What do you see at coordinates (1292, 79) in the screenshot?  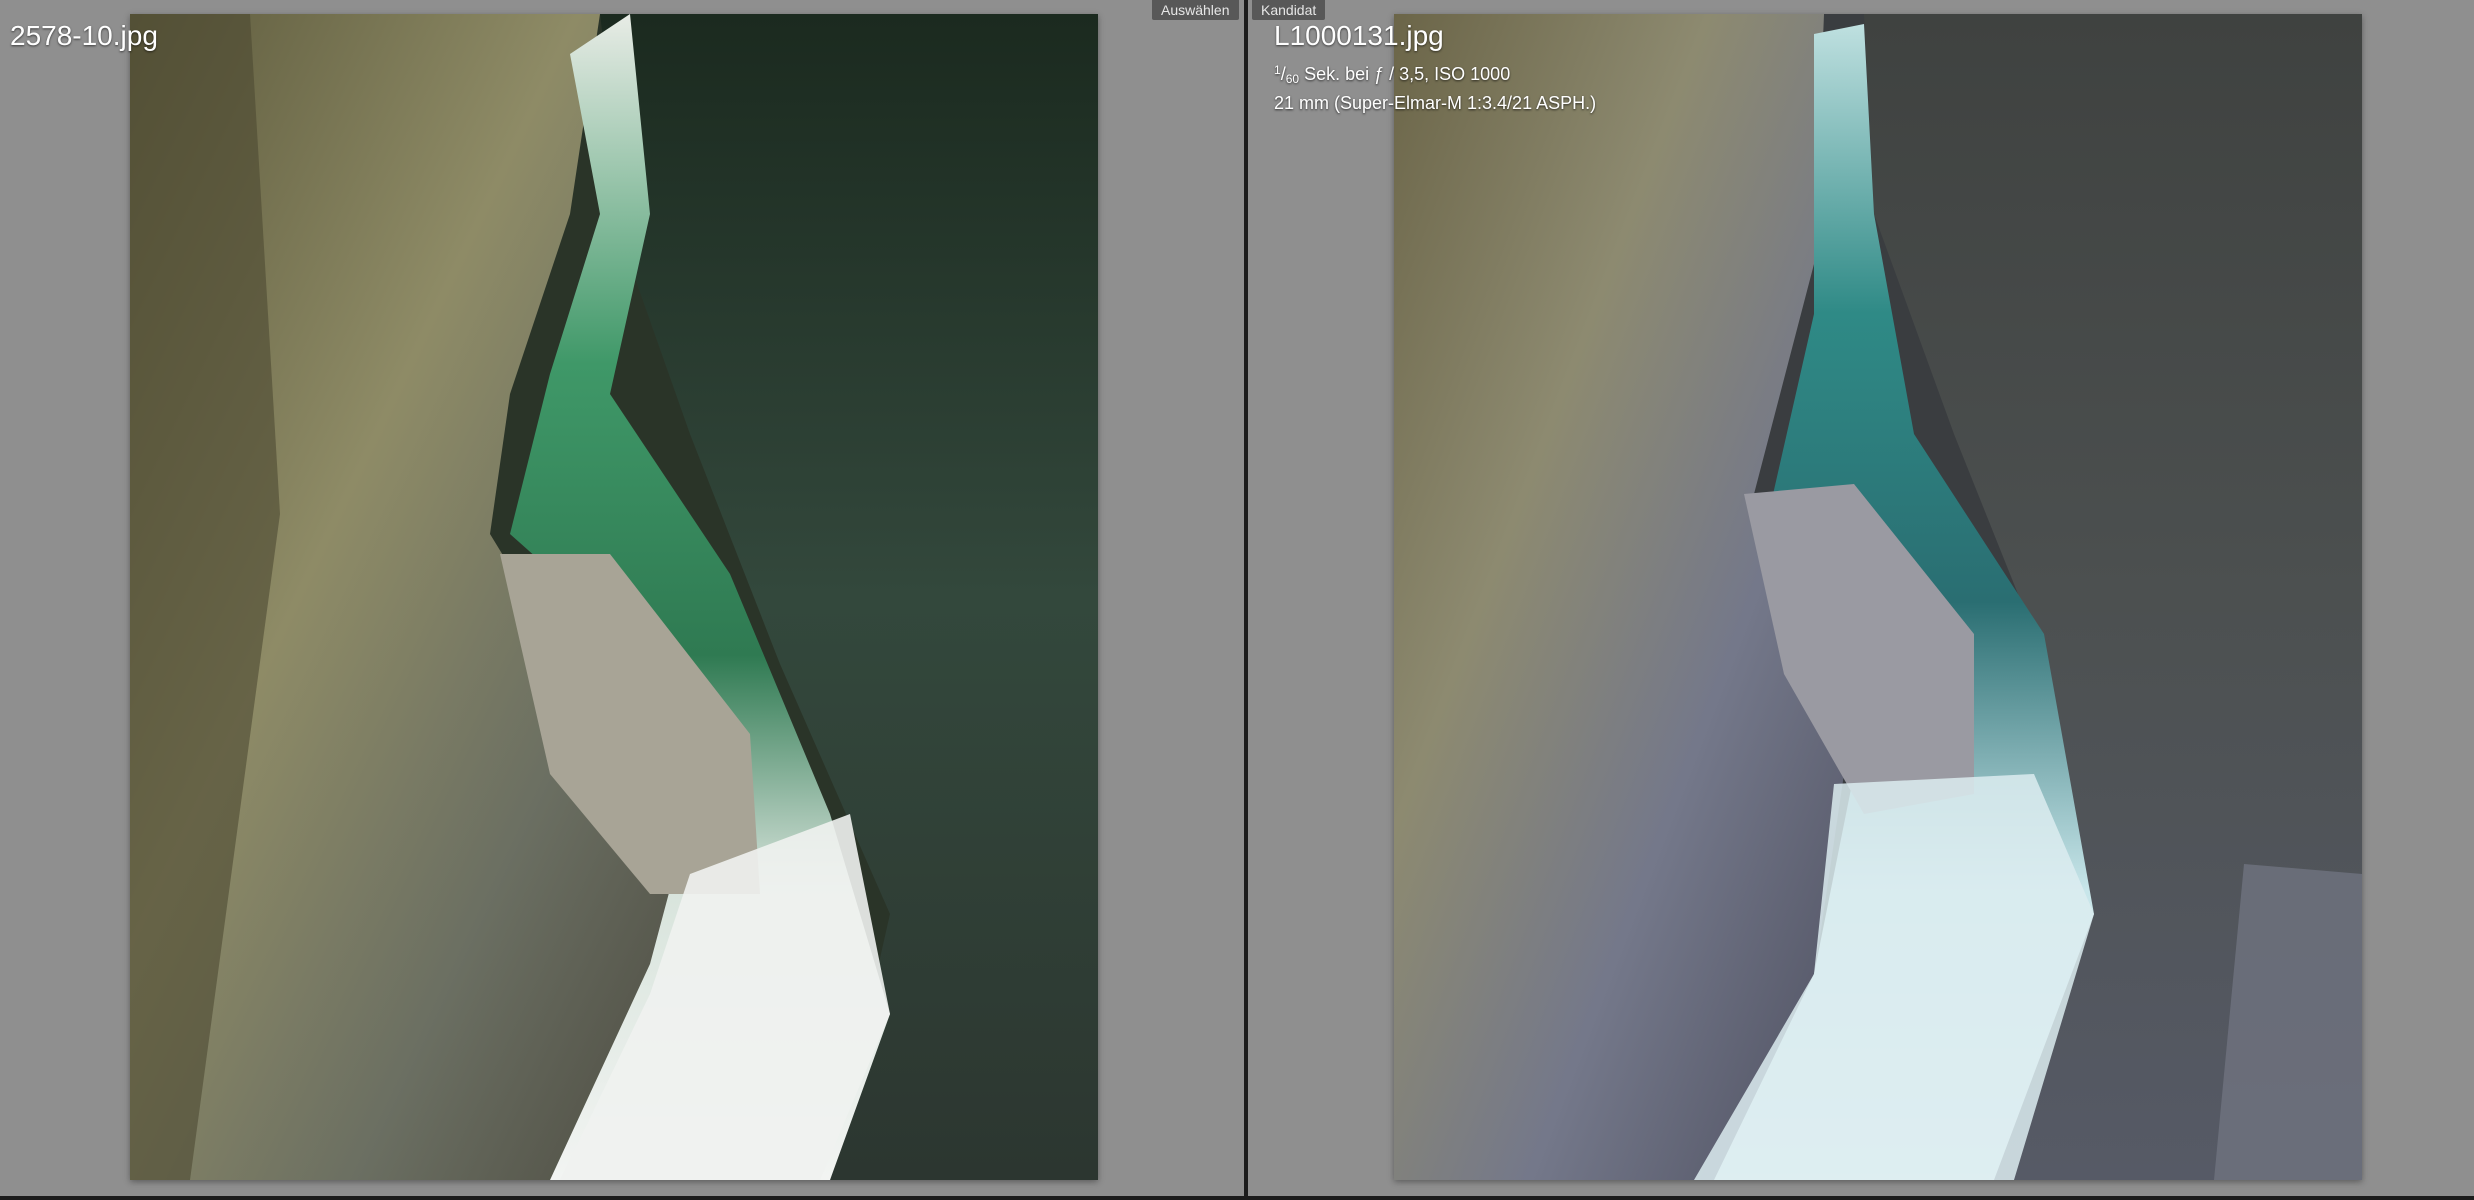 I see `exposure-denominator: 60` at bounding box center [1292, 79].